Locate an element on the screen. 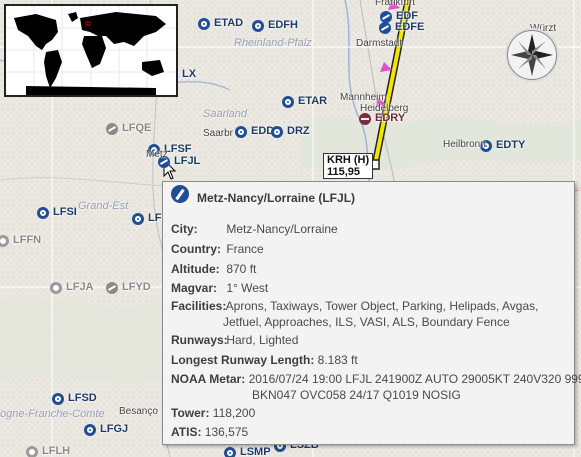  tooltip-title: Metz-Nancy/Lorraine (LFJL) is located at coordinates (276, 198).